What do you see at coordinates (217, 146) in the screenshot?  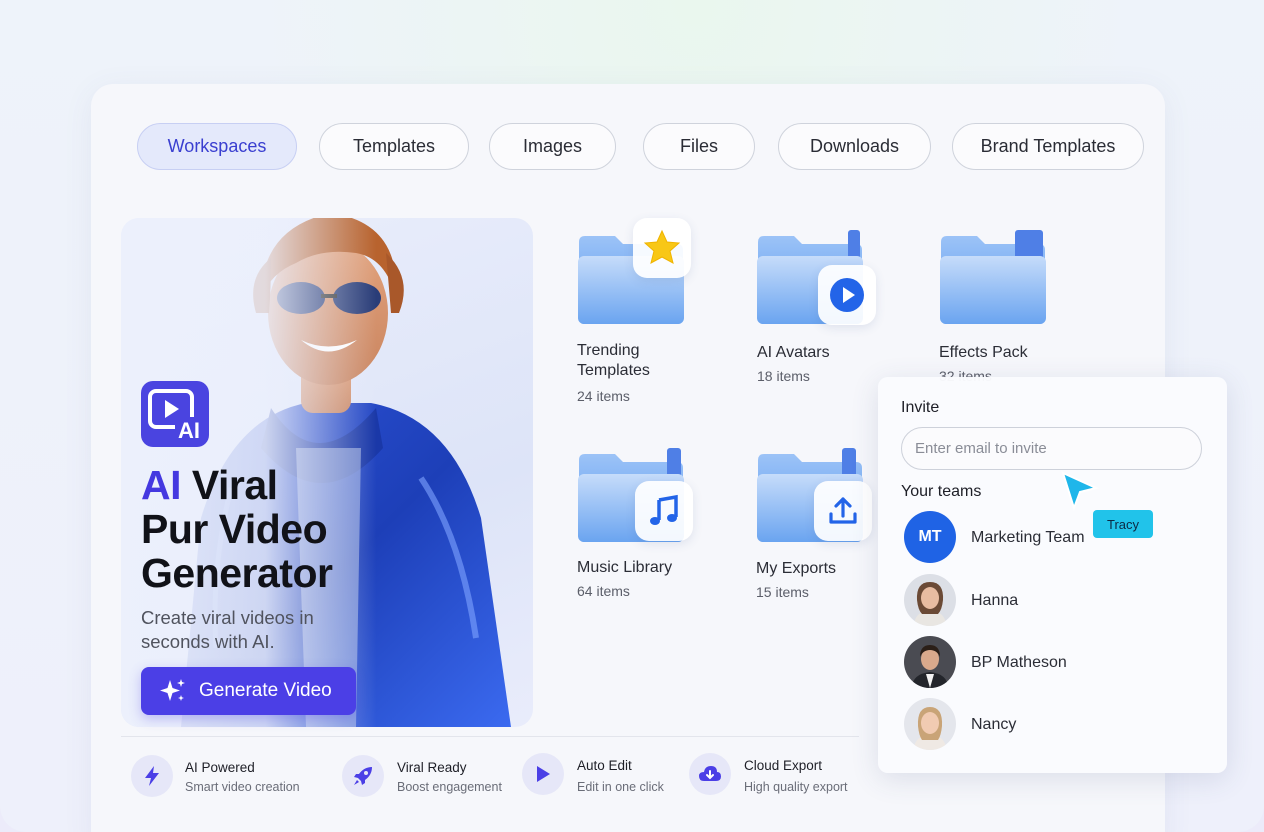 I see `tab-workspaces: Workspaces` at bounding box center [217, 146].